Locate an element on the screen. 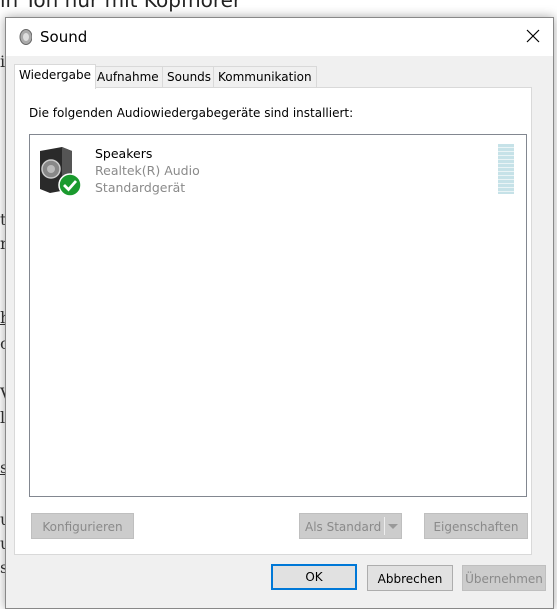 This screenshot has width=557, height=609. speaker-icon is located at coordinates (25, 37).